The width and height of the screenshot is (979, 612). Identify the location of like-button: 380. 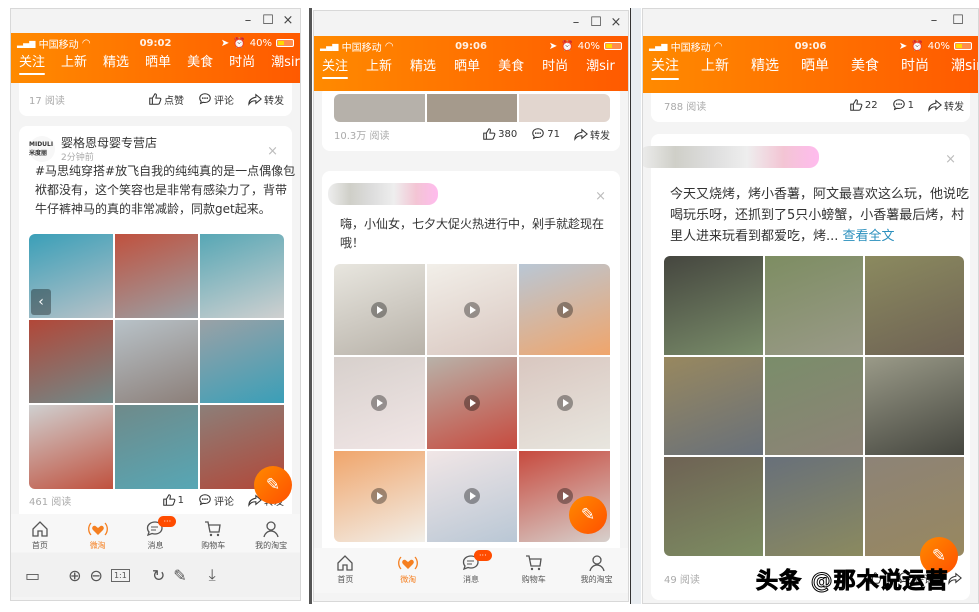
(499, 134).